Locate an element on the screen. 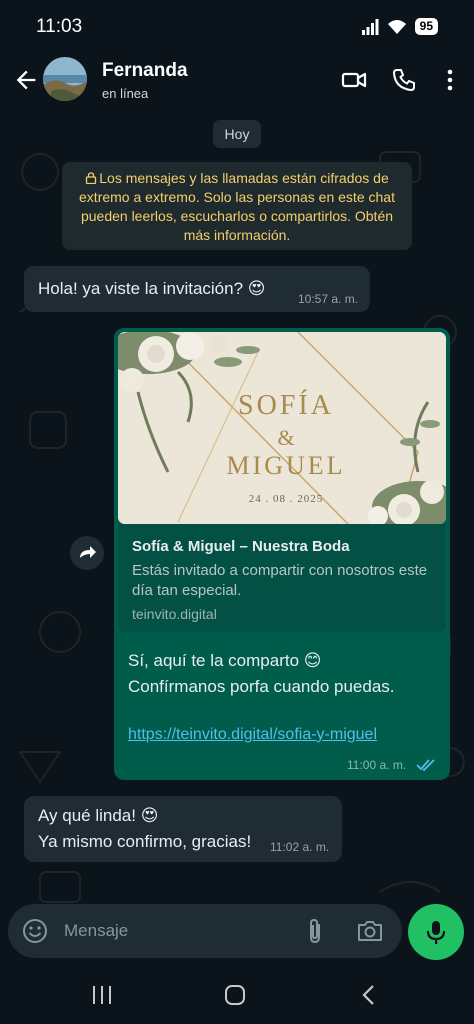  double-check-icon is located at coordinates (425, 765).